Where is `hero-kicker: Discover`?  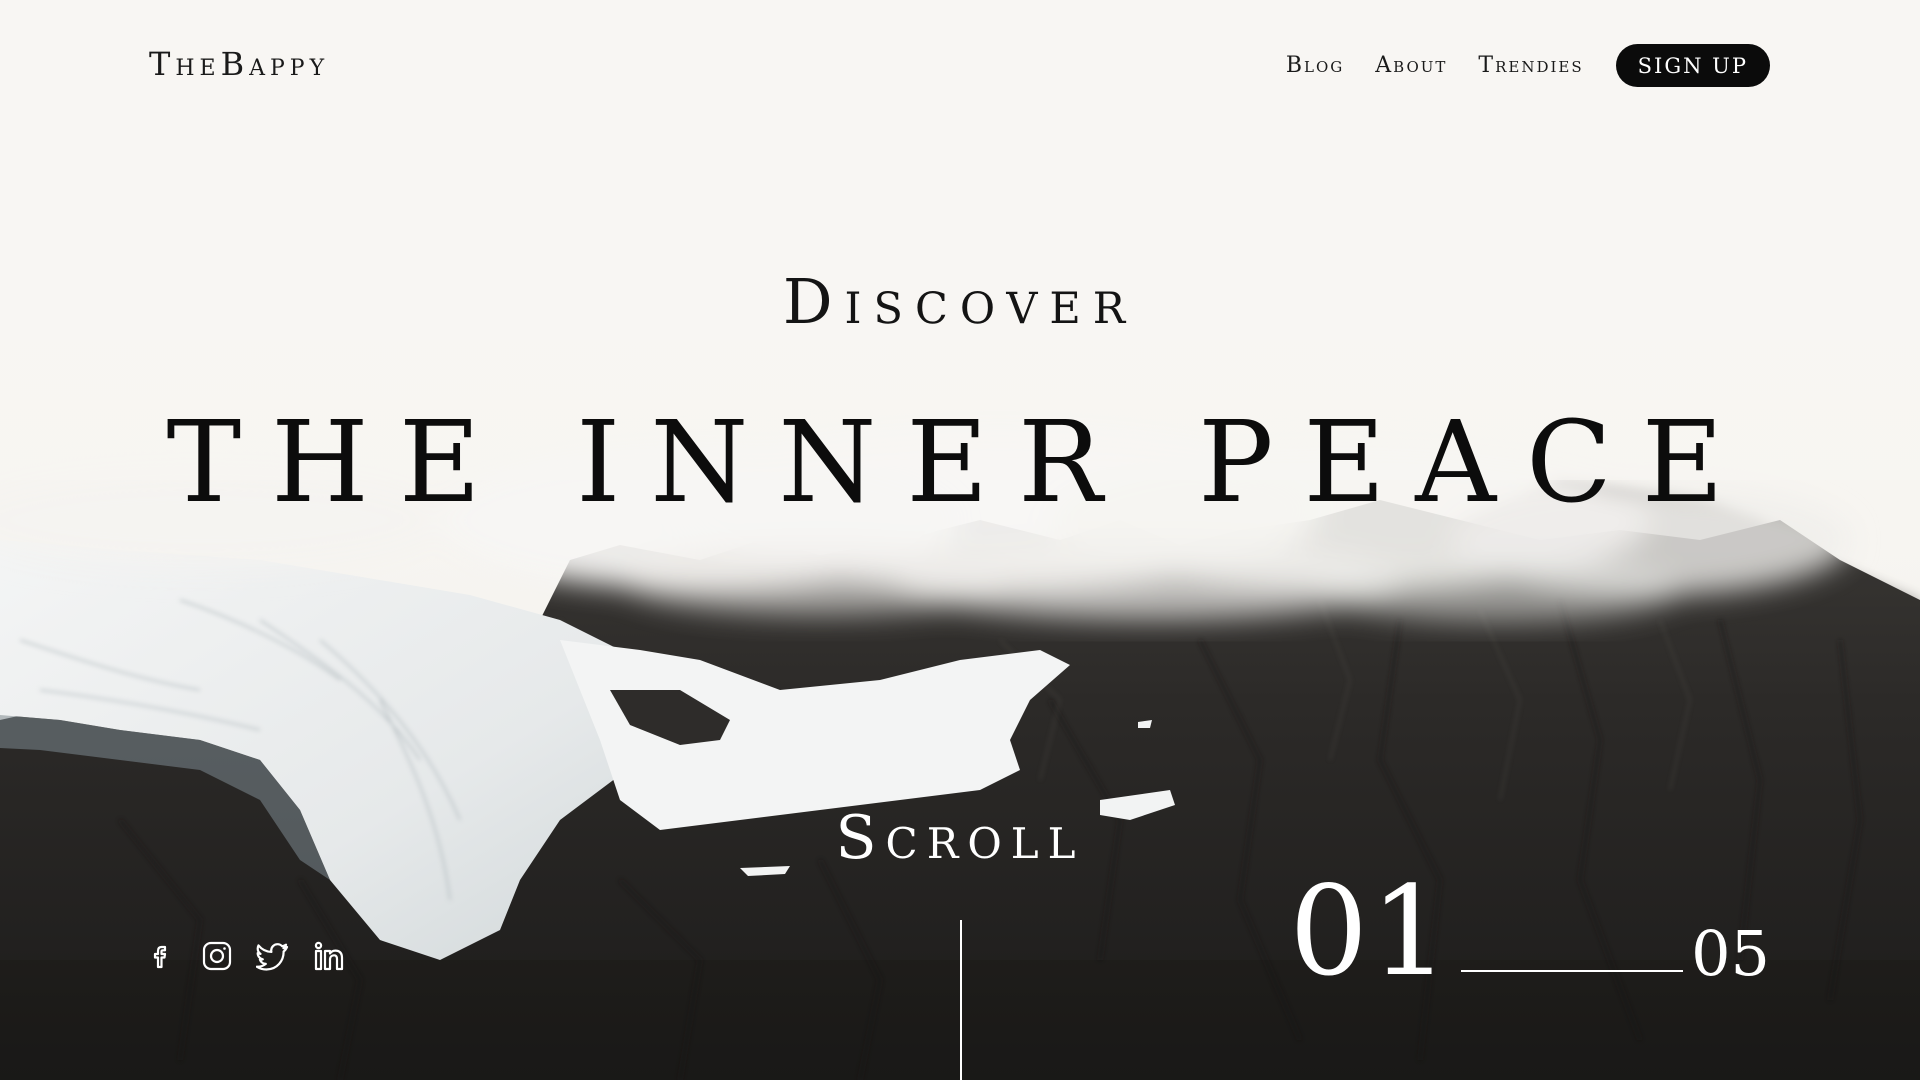
hero-kicker: Discover is located at coordinates (960, 301).